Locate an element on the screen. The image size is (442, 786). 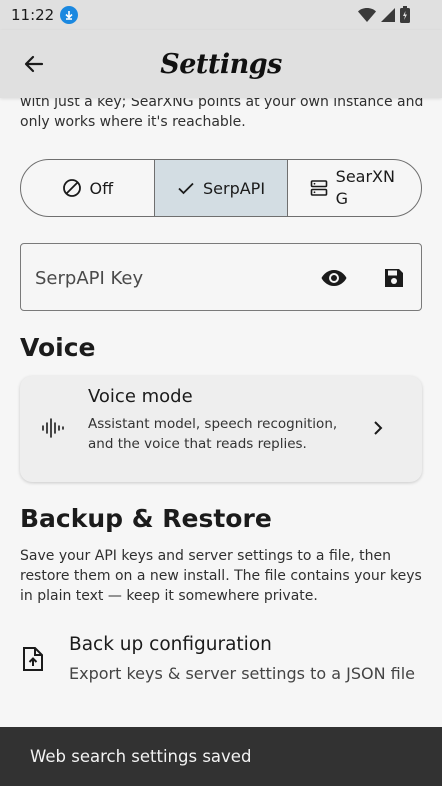
app-bar: Settings is located at coordinates (221, 64).